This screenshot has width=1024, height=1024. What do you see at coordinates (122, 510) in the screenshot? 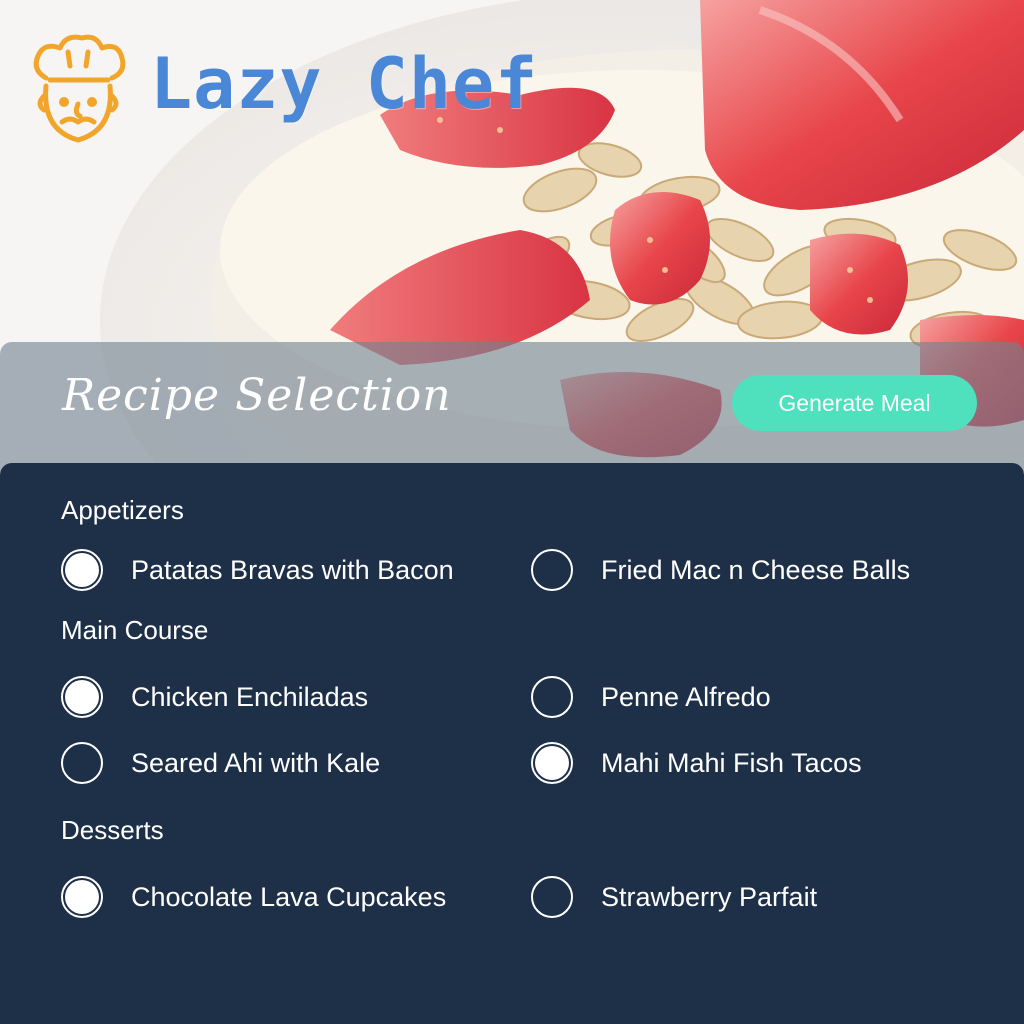
I see `group-label-appetizers: Appetizers` at bounding box center [122, 510].